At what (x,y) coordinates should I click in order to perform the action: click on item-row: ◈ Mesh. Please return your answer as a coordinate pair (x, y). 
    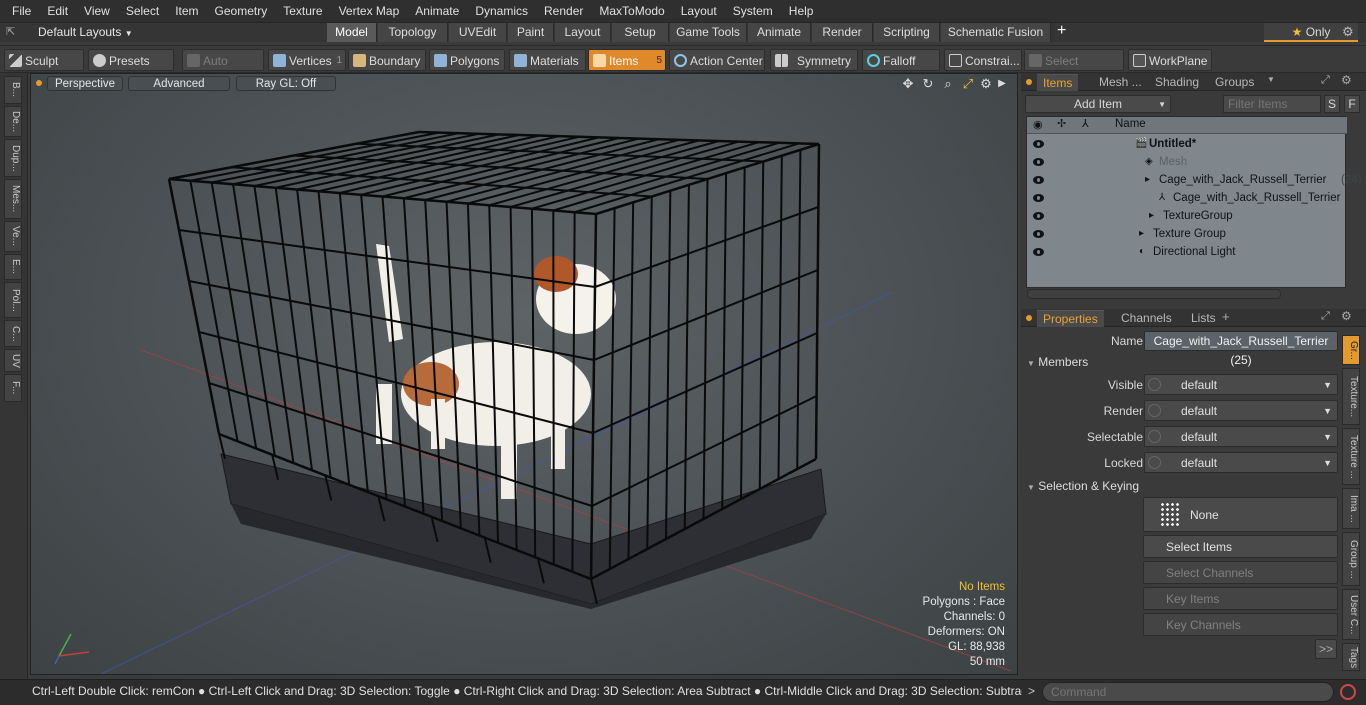
    Looking at the image, I should click on (1187, 162).